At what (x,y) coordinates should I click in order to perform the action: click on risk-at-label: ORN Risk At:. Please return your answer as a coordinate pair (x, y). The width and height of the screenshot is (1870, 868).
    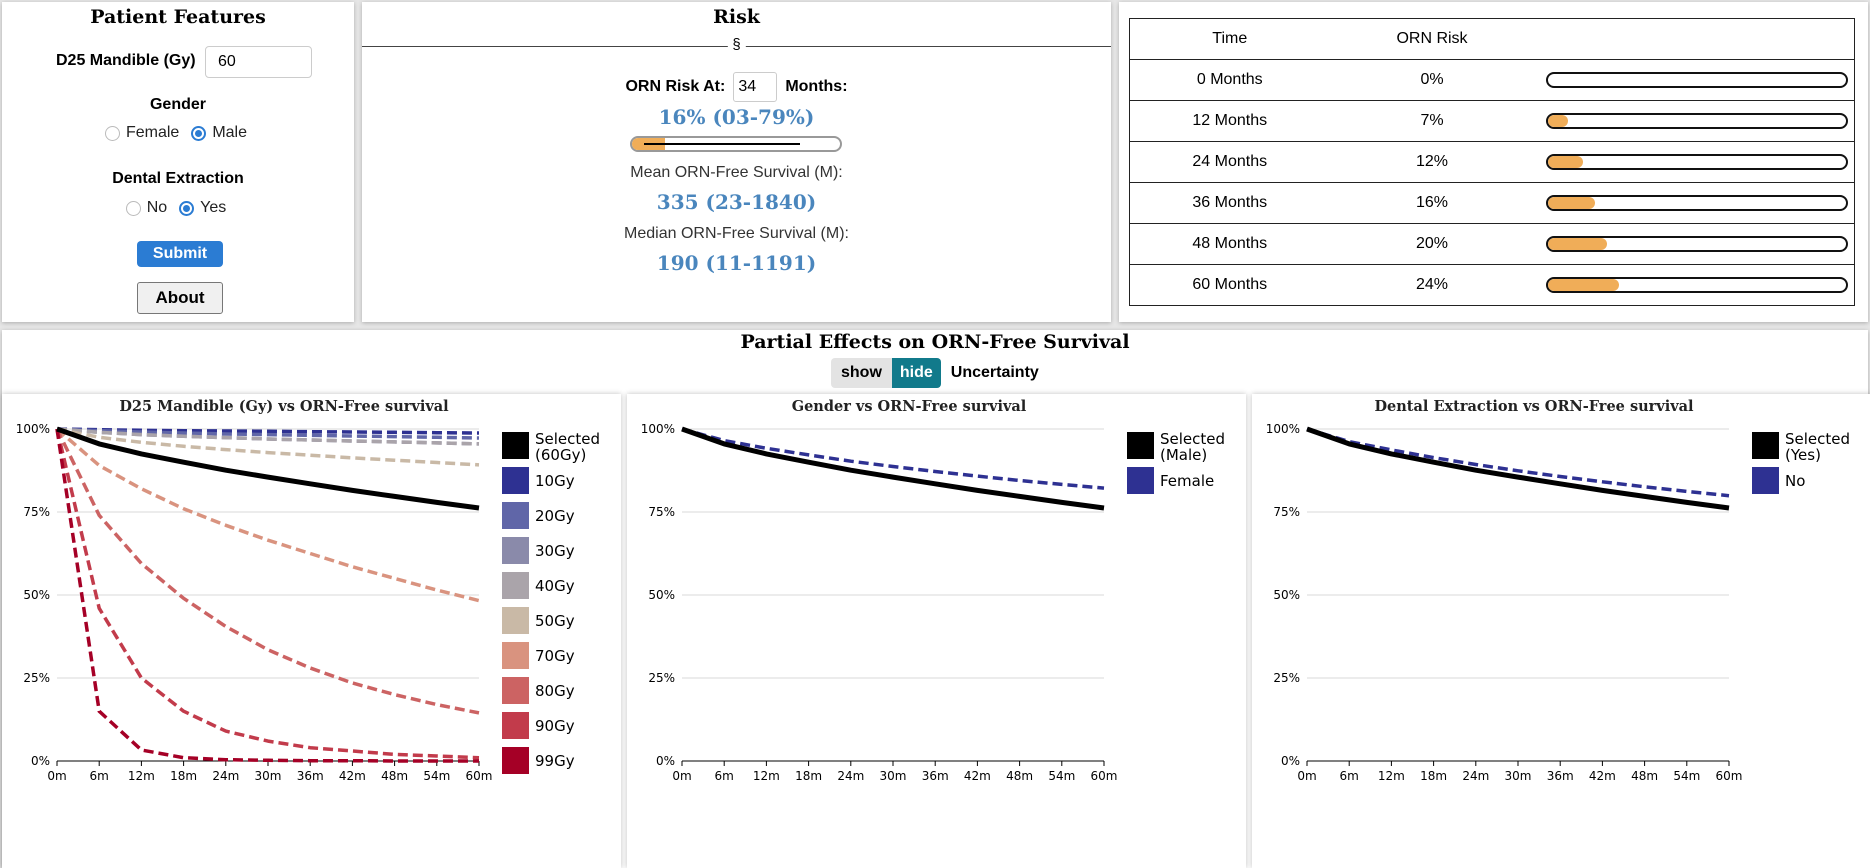
    Looking at the image, I should click on (675, 86).